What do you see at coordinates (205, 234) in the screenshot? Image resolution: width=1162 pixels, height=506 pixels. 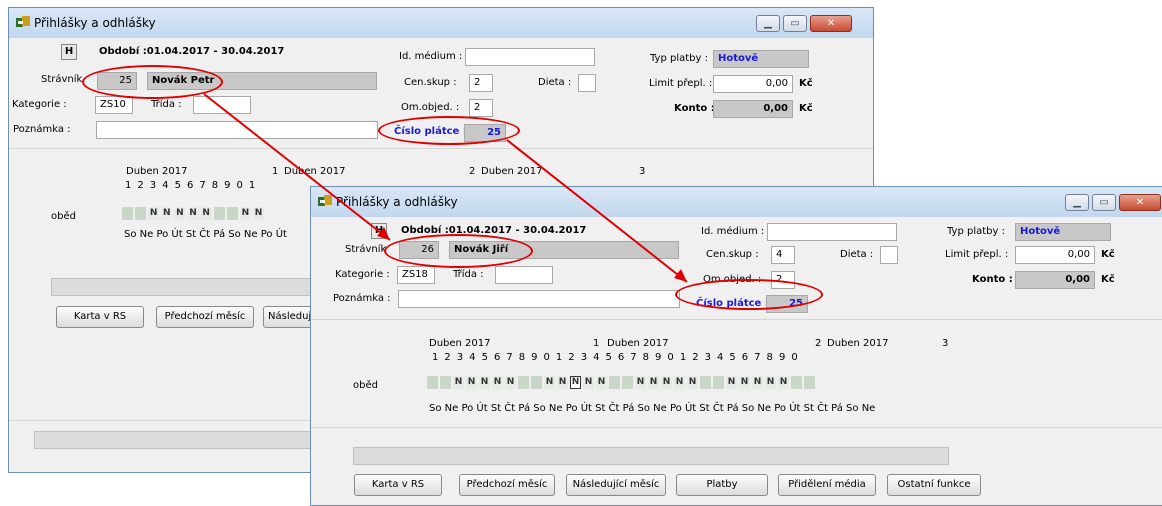 I see `weekday-row: So Ne Po Út St Čt Pá So Ne Po Út` at bounding box center [205, 234].